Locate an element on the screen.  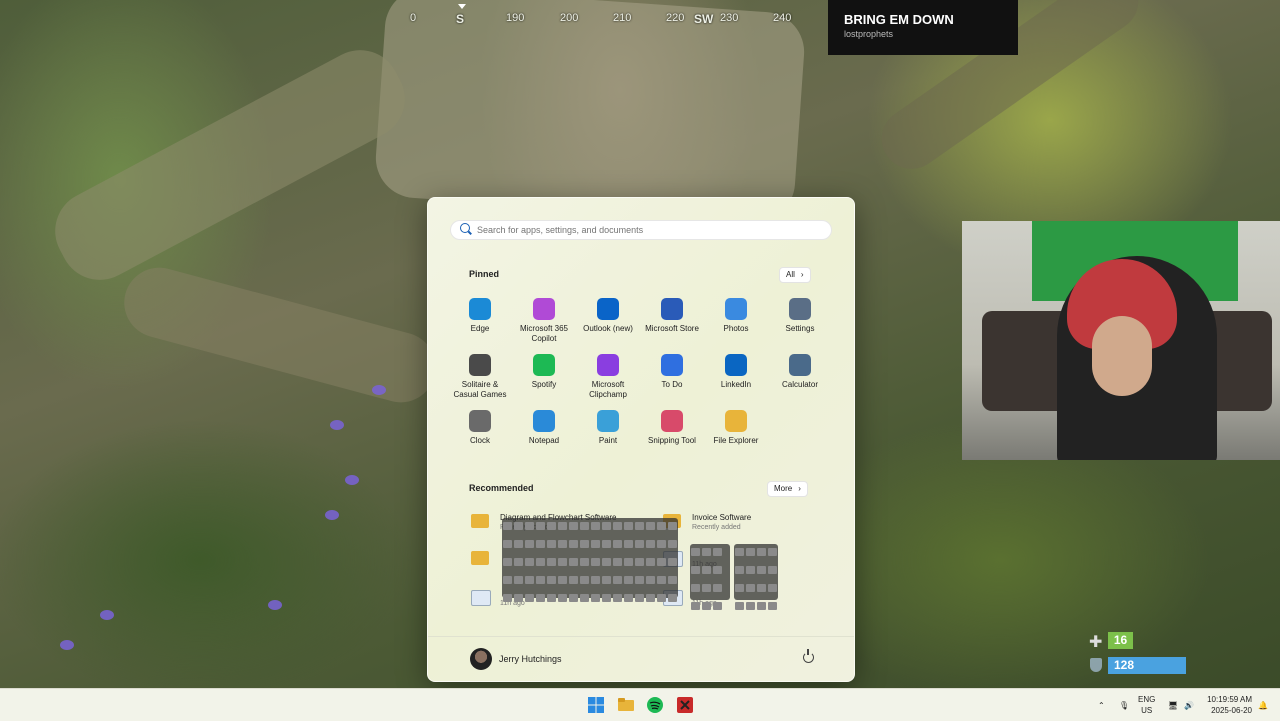
on-screen-keyboard-numpad is located at coordinates (756, 577).